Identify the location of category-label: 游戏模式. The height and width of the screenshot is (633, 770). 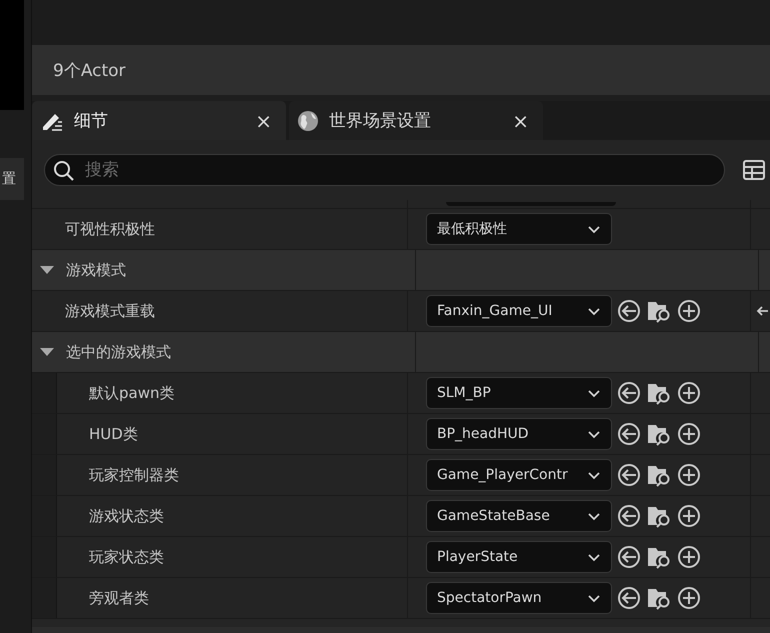
(96, 270).